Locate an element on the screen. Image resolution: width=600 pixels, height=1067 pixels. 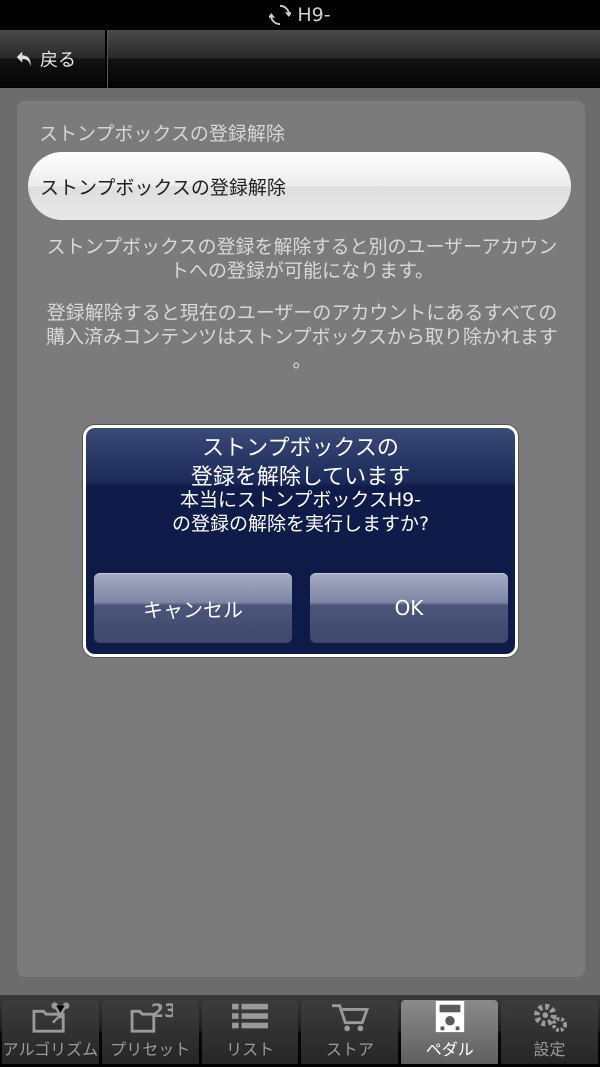
tab-label: ストア is located at coordinates (349, 1049).